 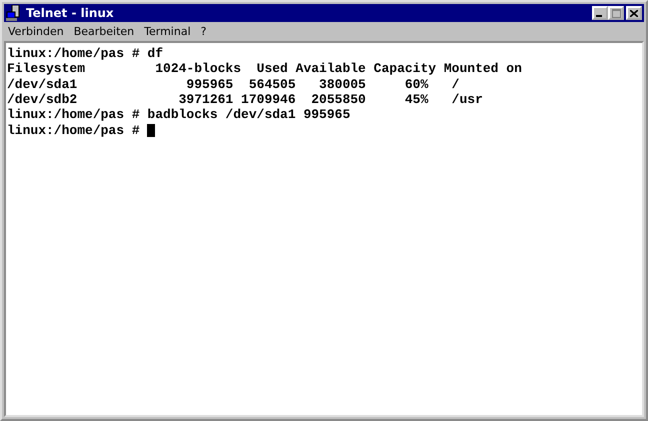 What do you see at coordinates (36, 31) in the screenshot?
I see `menu-item: Verbinden` at bounding box center [36, 31].